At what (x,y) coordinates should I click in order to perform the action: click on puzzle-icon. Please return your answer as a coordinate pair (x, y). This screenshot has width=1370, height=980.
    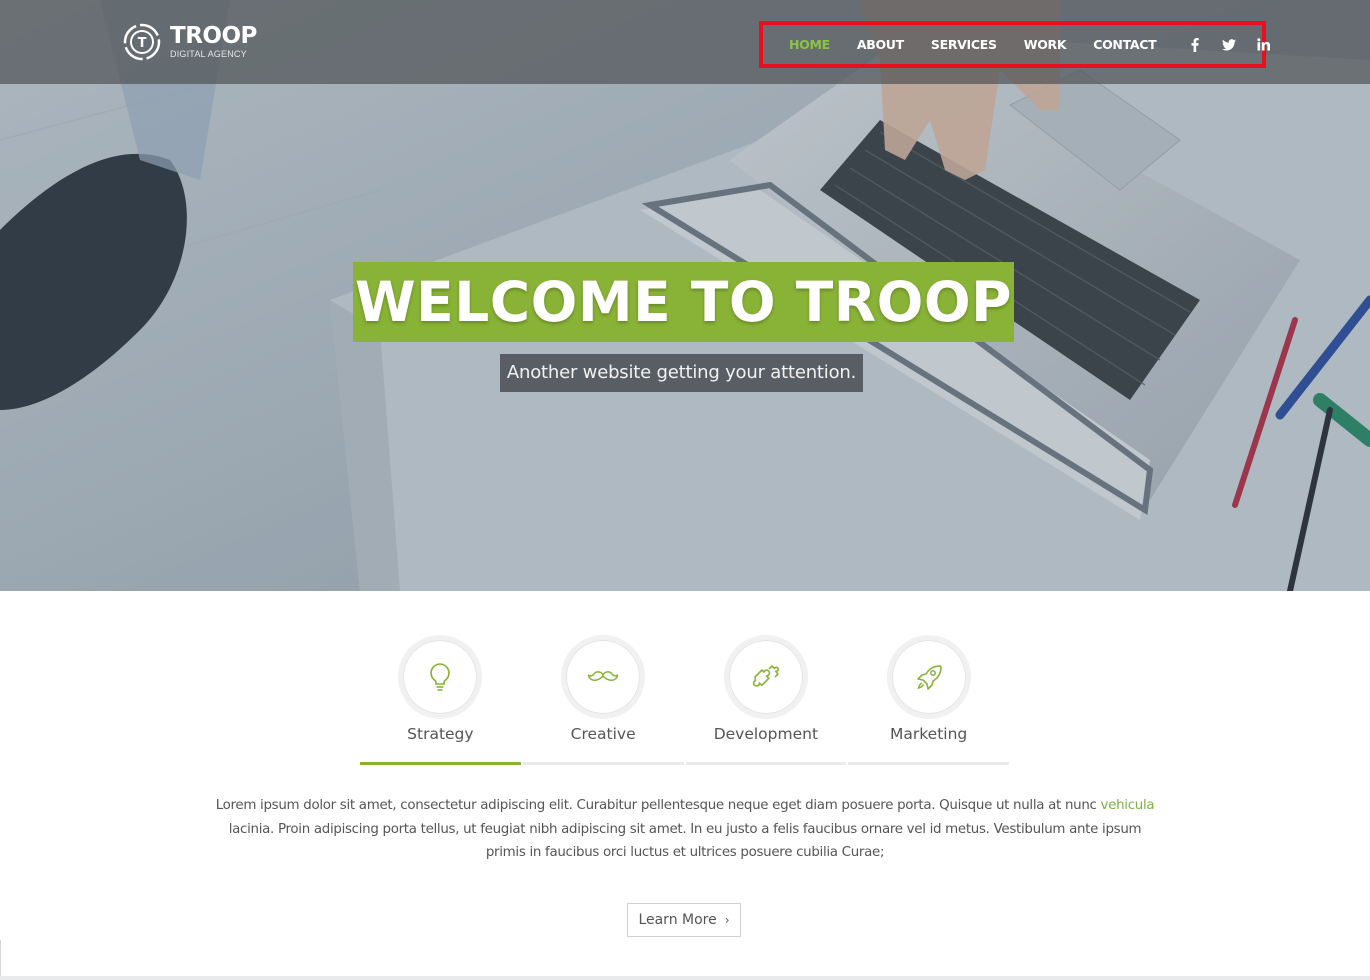
    Looking at the image, I should click on (765, 676).